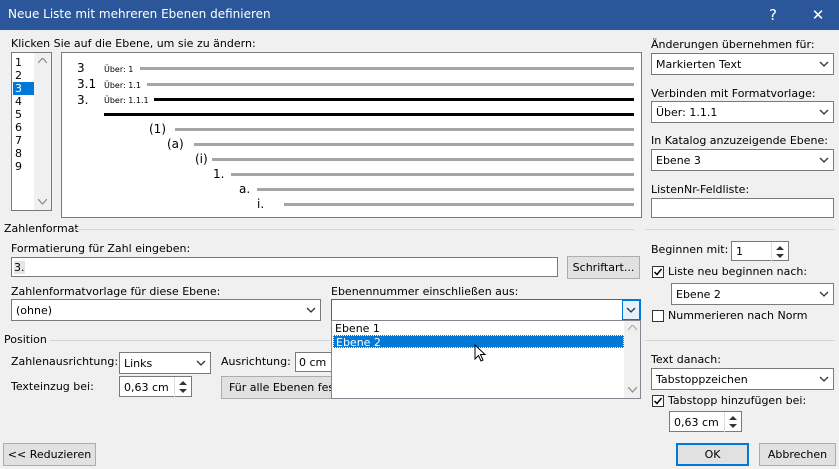 This screenshot has height=469, width=839. I want to click on enter-format-label: Formatierung für Zahl eingeben:, so click(101, 248).